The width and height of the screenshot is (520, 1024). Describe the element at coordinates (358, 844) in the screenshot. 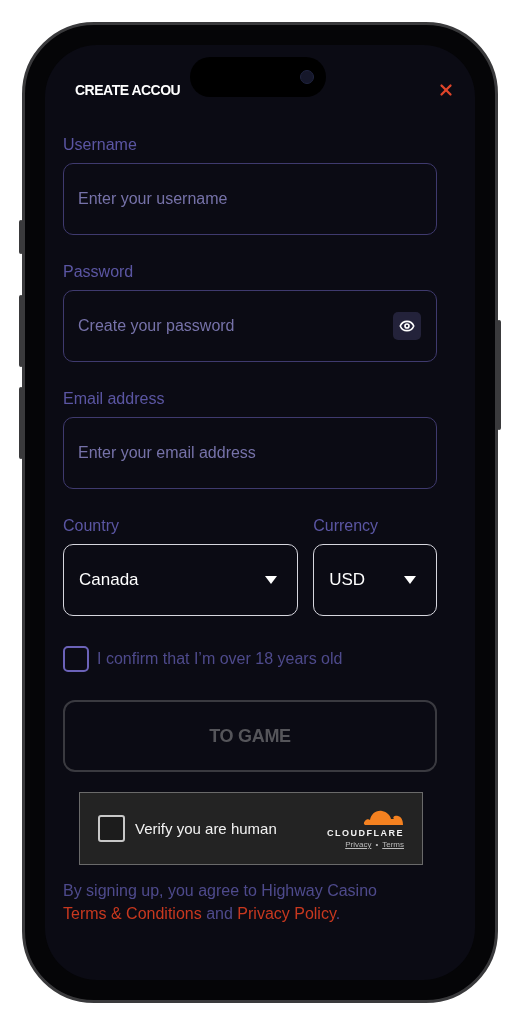

I see `privacy-link: Privacy` at that location.